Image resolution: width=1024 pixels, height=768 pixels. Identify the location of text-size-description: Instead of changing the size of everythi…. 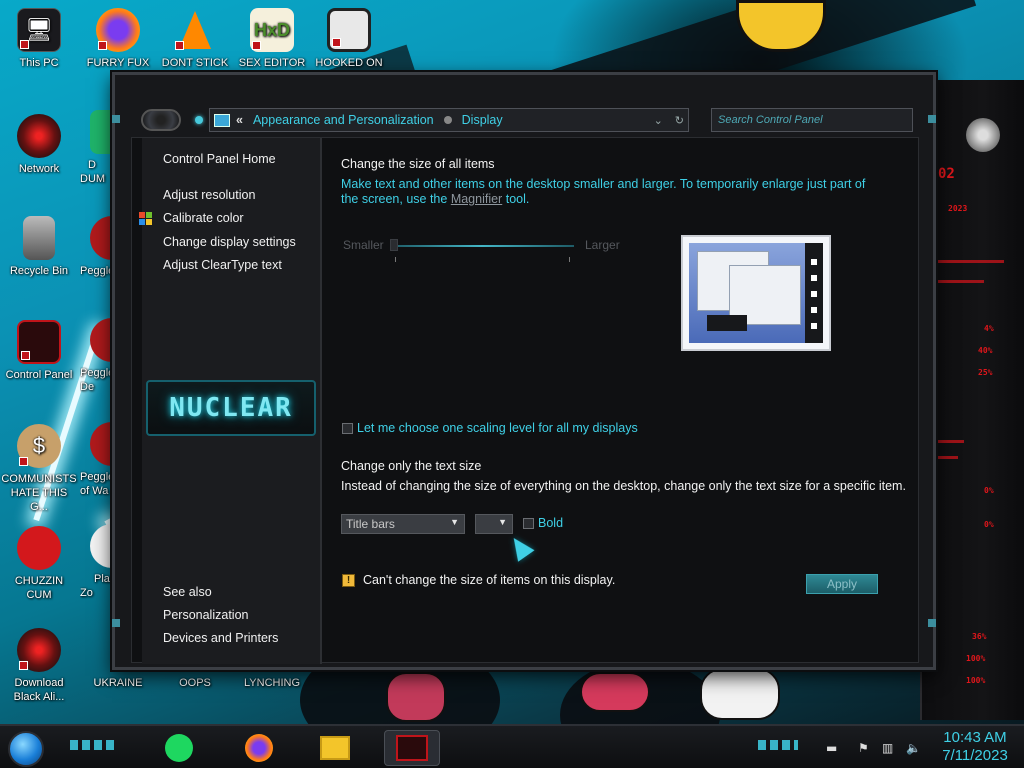
(623, 486).